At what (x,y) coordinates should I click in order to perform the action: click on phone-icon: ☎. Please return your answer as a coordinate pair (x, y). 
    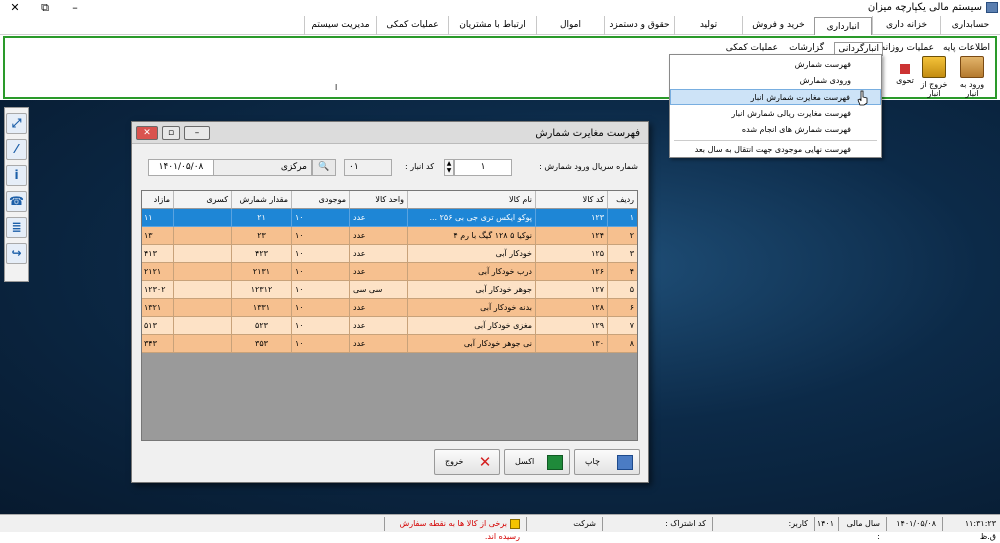
    Looking at the image, I should click on (16, 201).